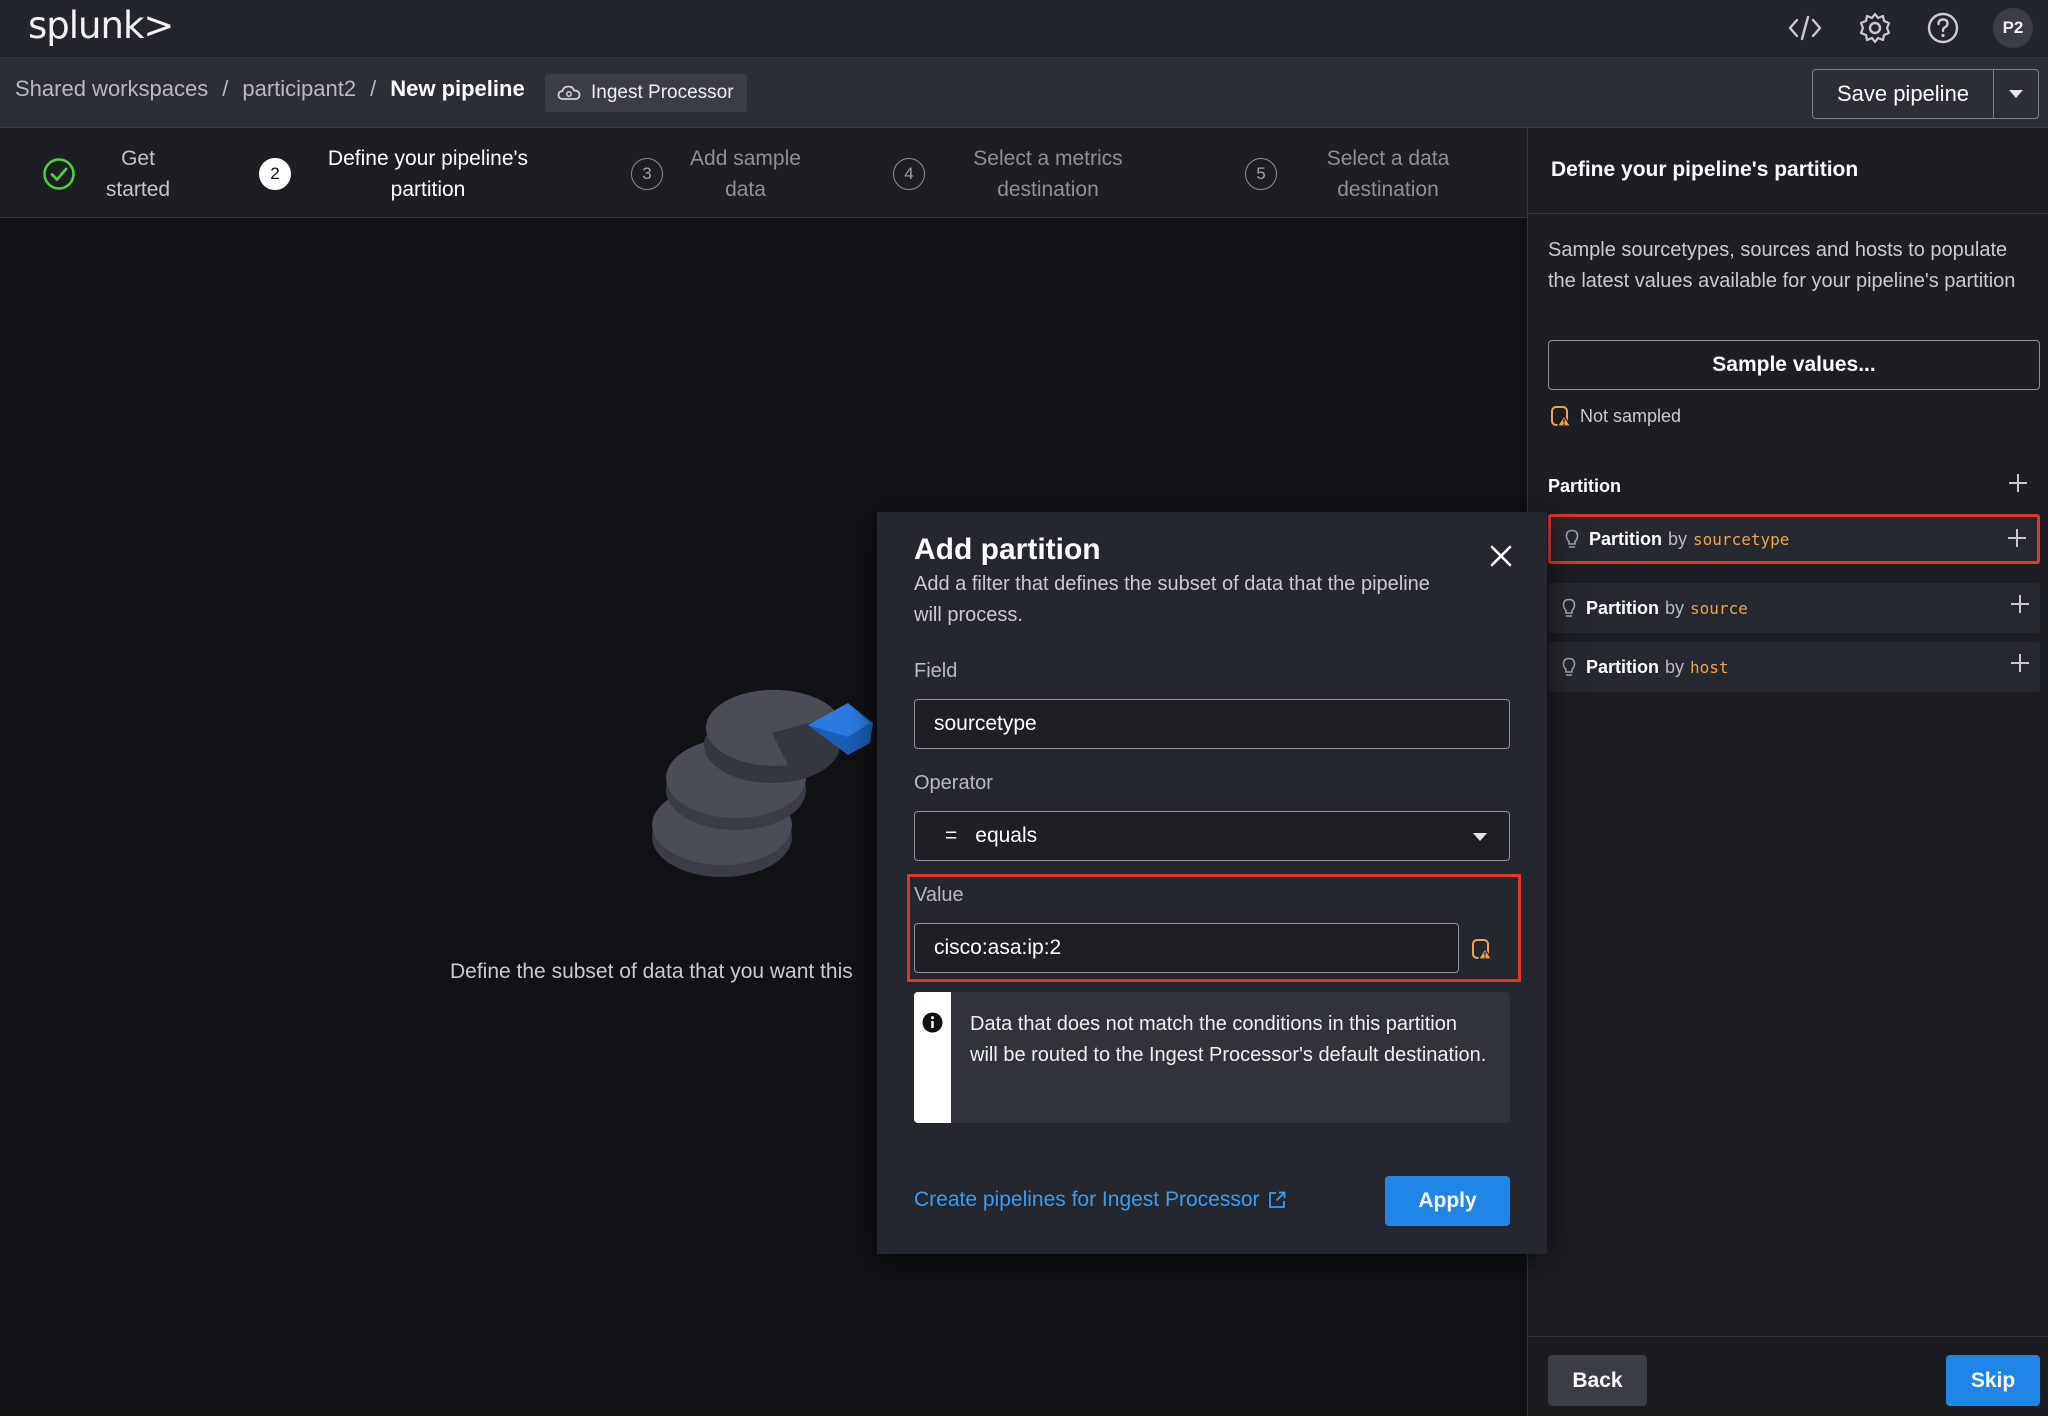 The width and height of the screenshot is (2048, 1416). What do you see at coordinates (1705, 169) in the screenshot?
I see `panel-title: Define your pipeline's partition` at bounding box center [1705, 169].